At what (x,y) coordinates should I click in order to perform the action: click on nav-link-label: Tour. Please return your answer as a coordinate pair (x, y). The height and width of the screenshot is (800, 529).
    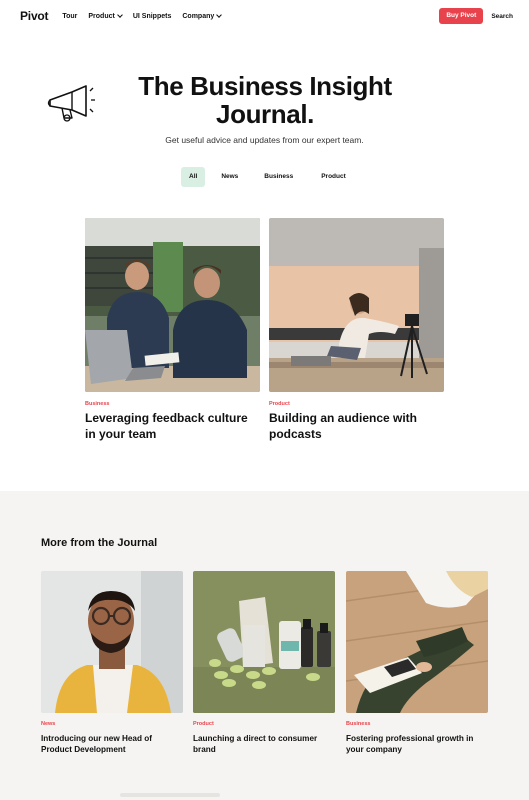
    Looking at the image, I should click on (70, 16).